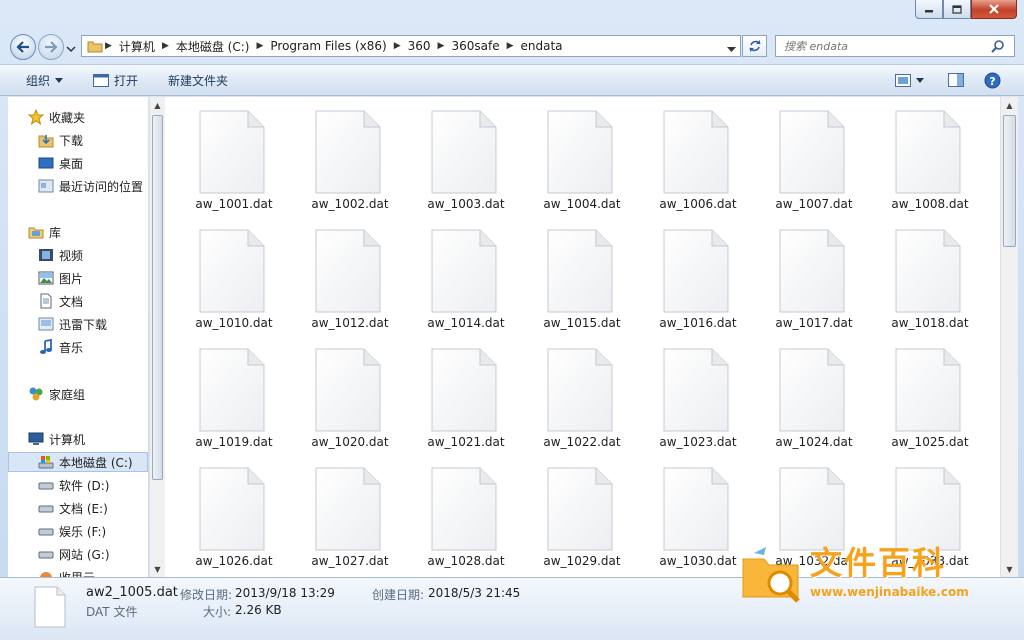 This screenshot has height=640, width=1024. I want to click on nav-item-drive-f: 娱乐 (F:), so click(72, 531).